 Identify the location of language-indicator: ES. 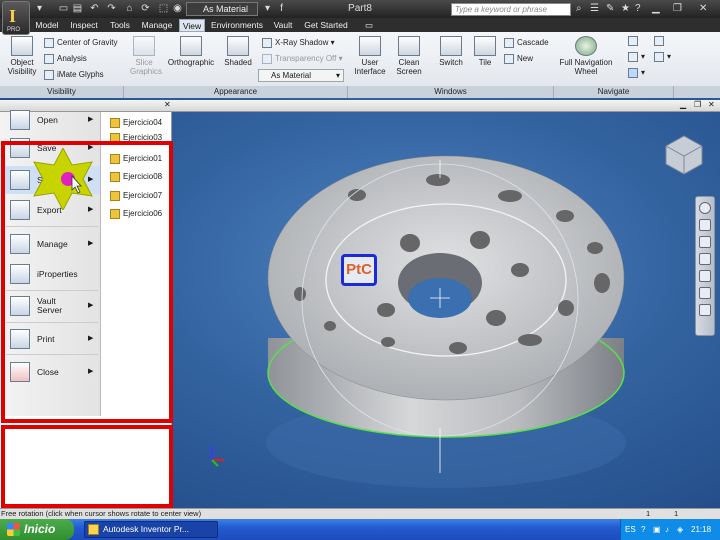
(630, 529).